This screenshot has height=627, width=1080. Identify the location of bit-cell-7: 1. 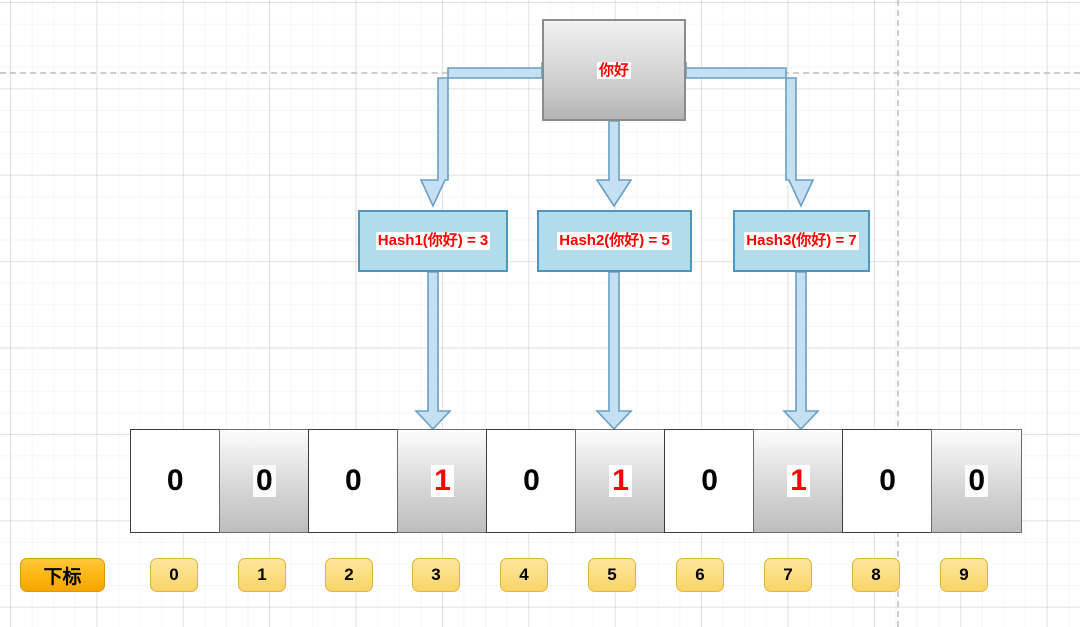
(798, 481).